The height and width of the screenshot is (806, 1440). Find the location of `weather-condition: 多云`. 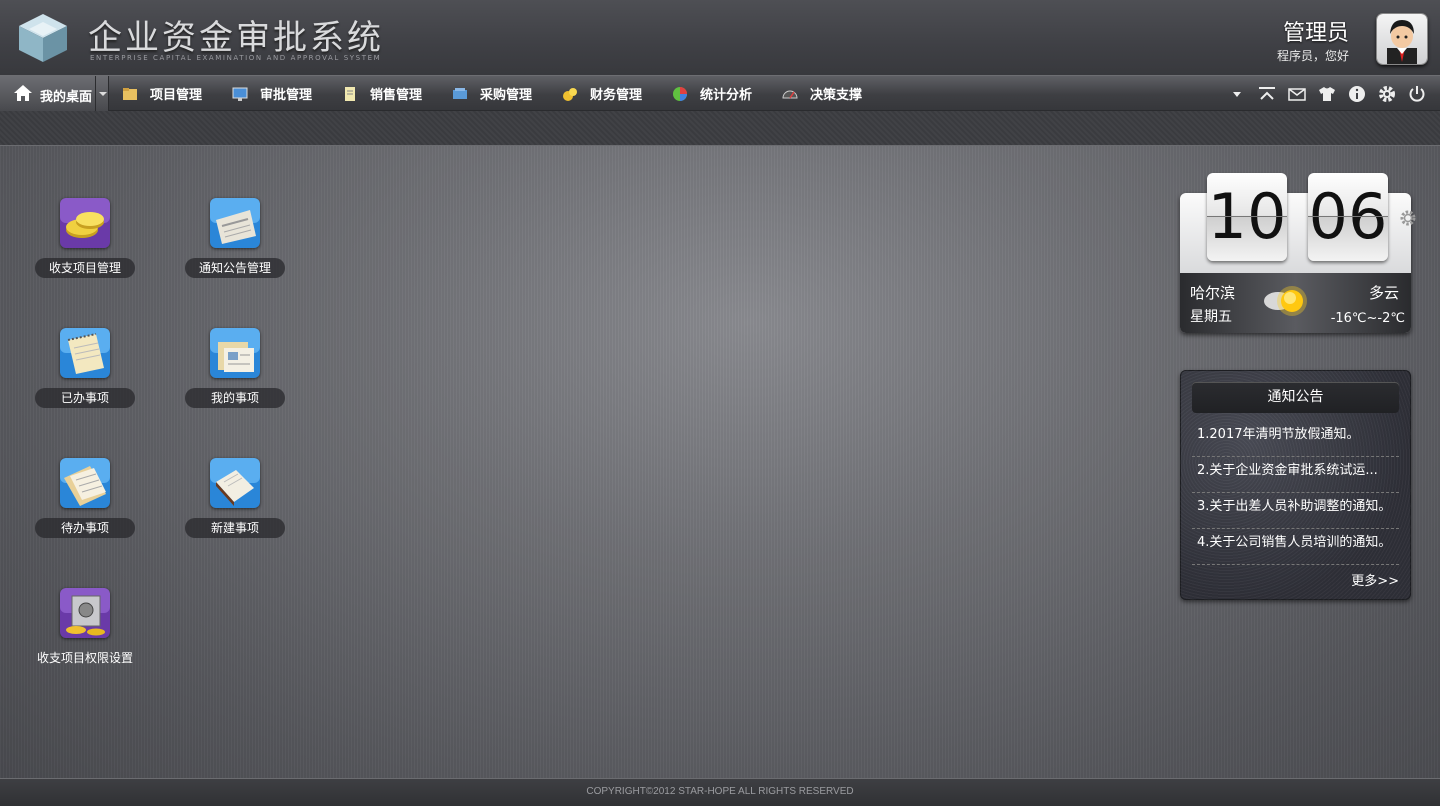

weather-condition: 多云 is located at coordinates (1383, 293).